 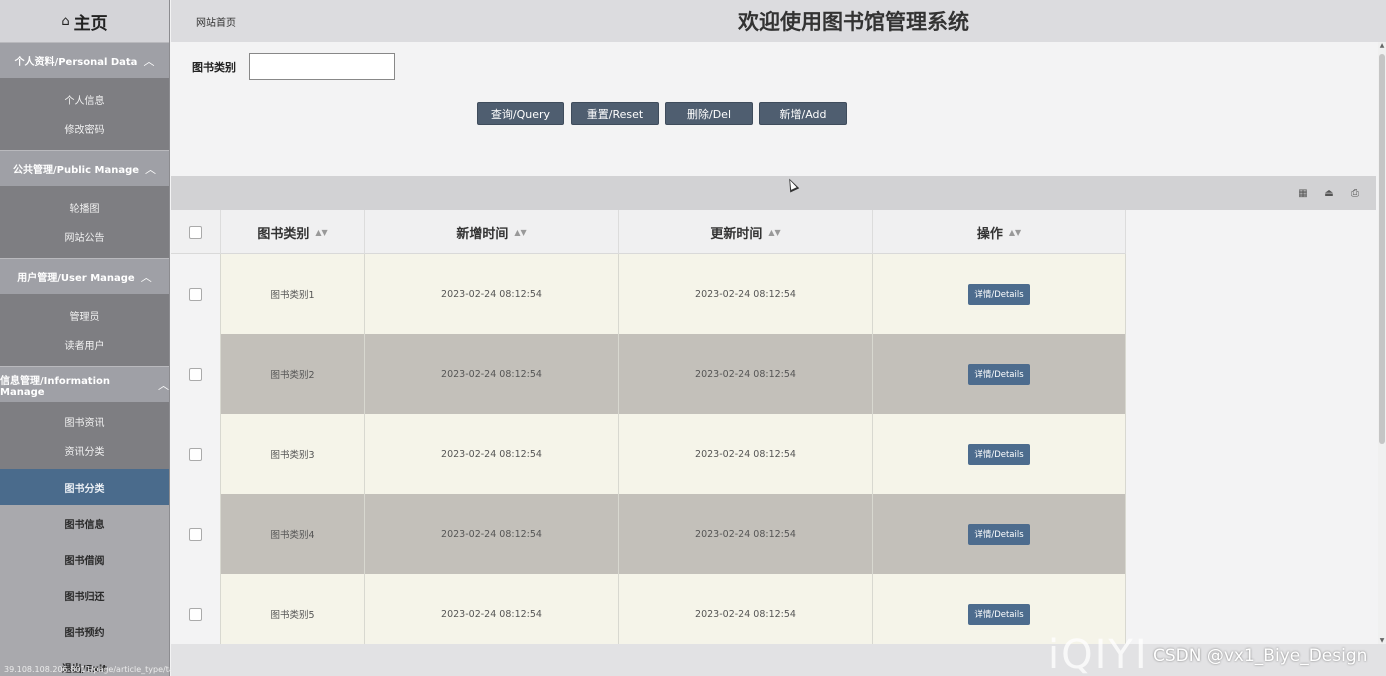 What do you see at coordinates (84, 559) in the screenshot?
I see `sidebar-item-book-borrow: 图书借阅` at bounding box center [84, 559].